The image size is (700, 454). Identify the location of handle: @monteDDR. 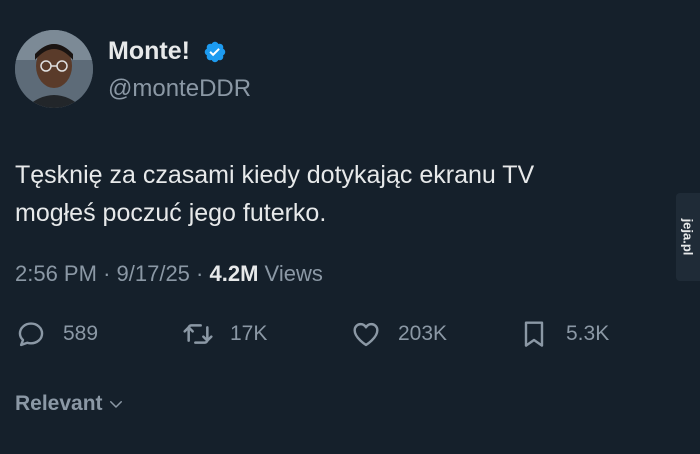
(179, 89).